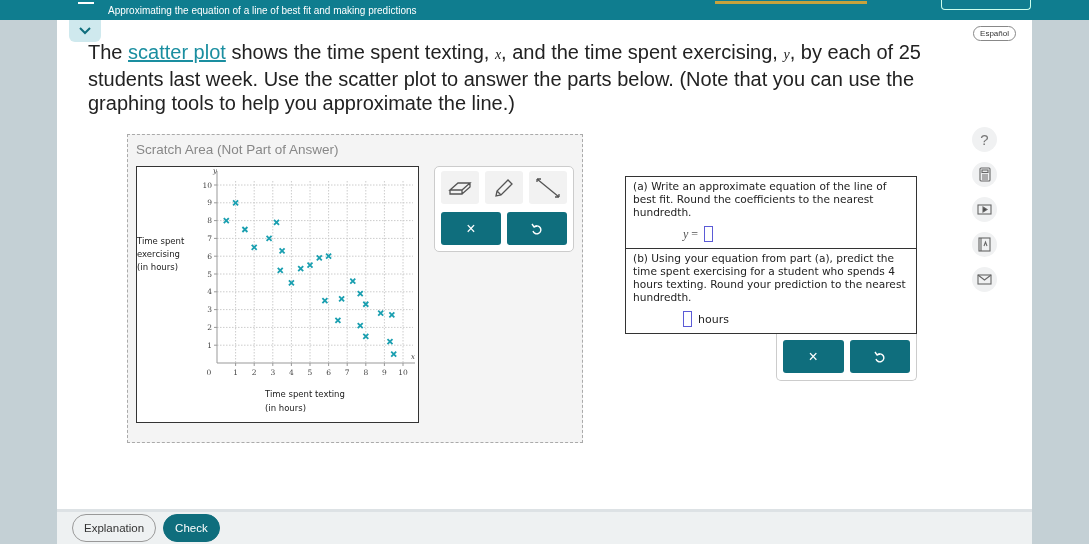 This screenshot has width=1089, height=544. I want to click on part-question: (b) Using your equation from part (a), predict the time spent exercising for a student who spends 4 hours texting. Round your prediction to the nearest hundredth., so click(770, 278).